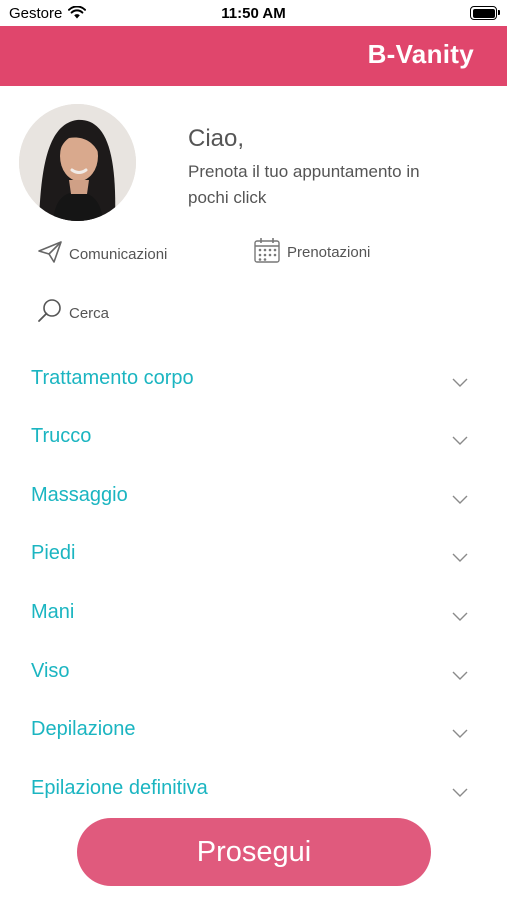 The image size is (507, 900). What do you see at coordinates (253, 499) in the screenshot?
I see `category-item-massaggio: Massaggio` at bounding box center [253, 499].